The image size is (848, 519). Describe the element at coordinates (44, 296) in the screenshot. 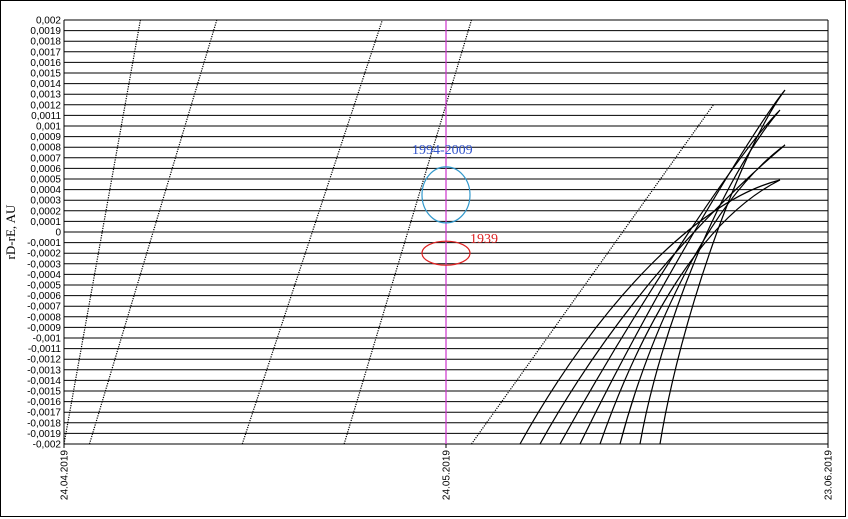

I see `y-tick-label: -0,0006` at that location.